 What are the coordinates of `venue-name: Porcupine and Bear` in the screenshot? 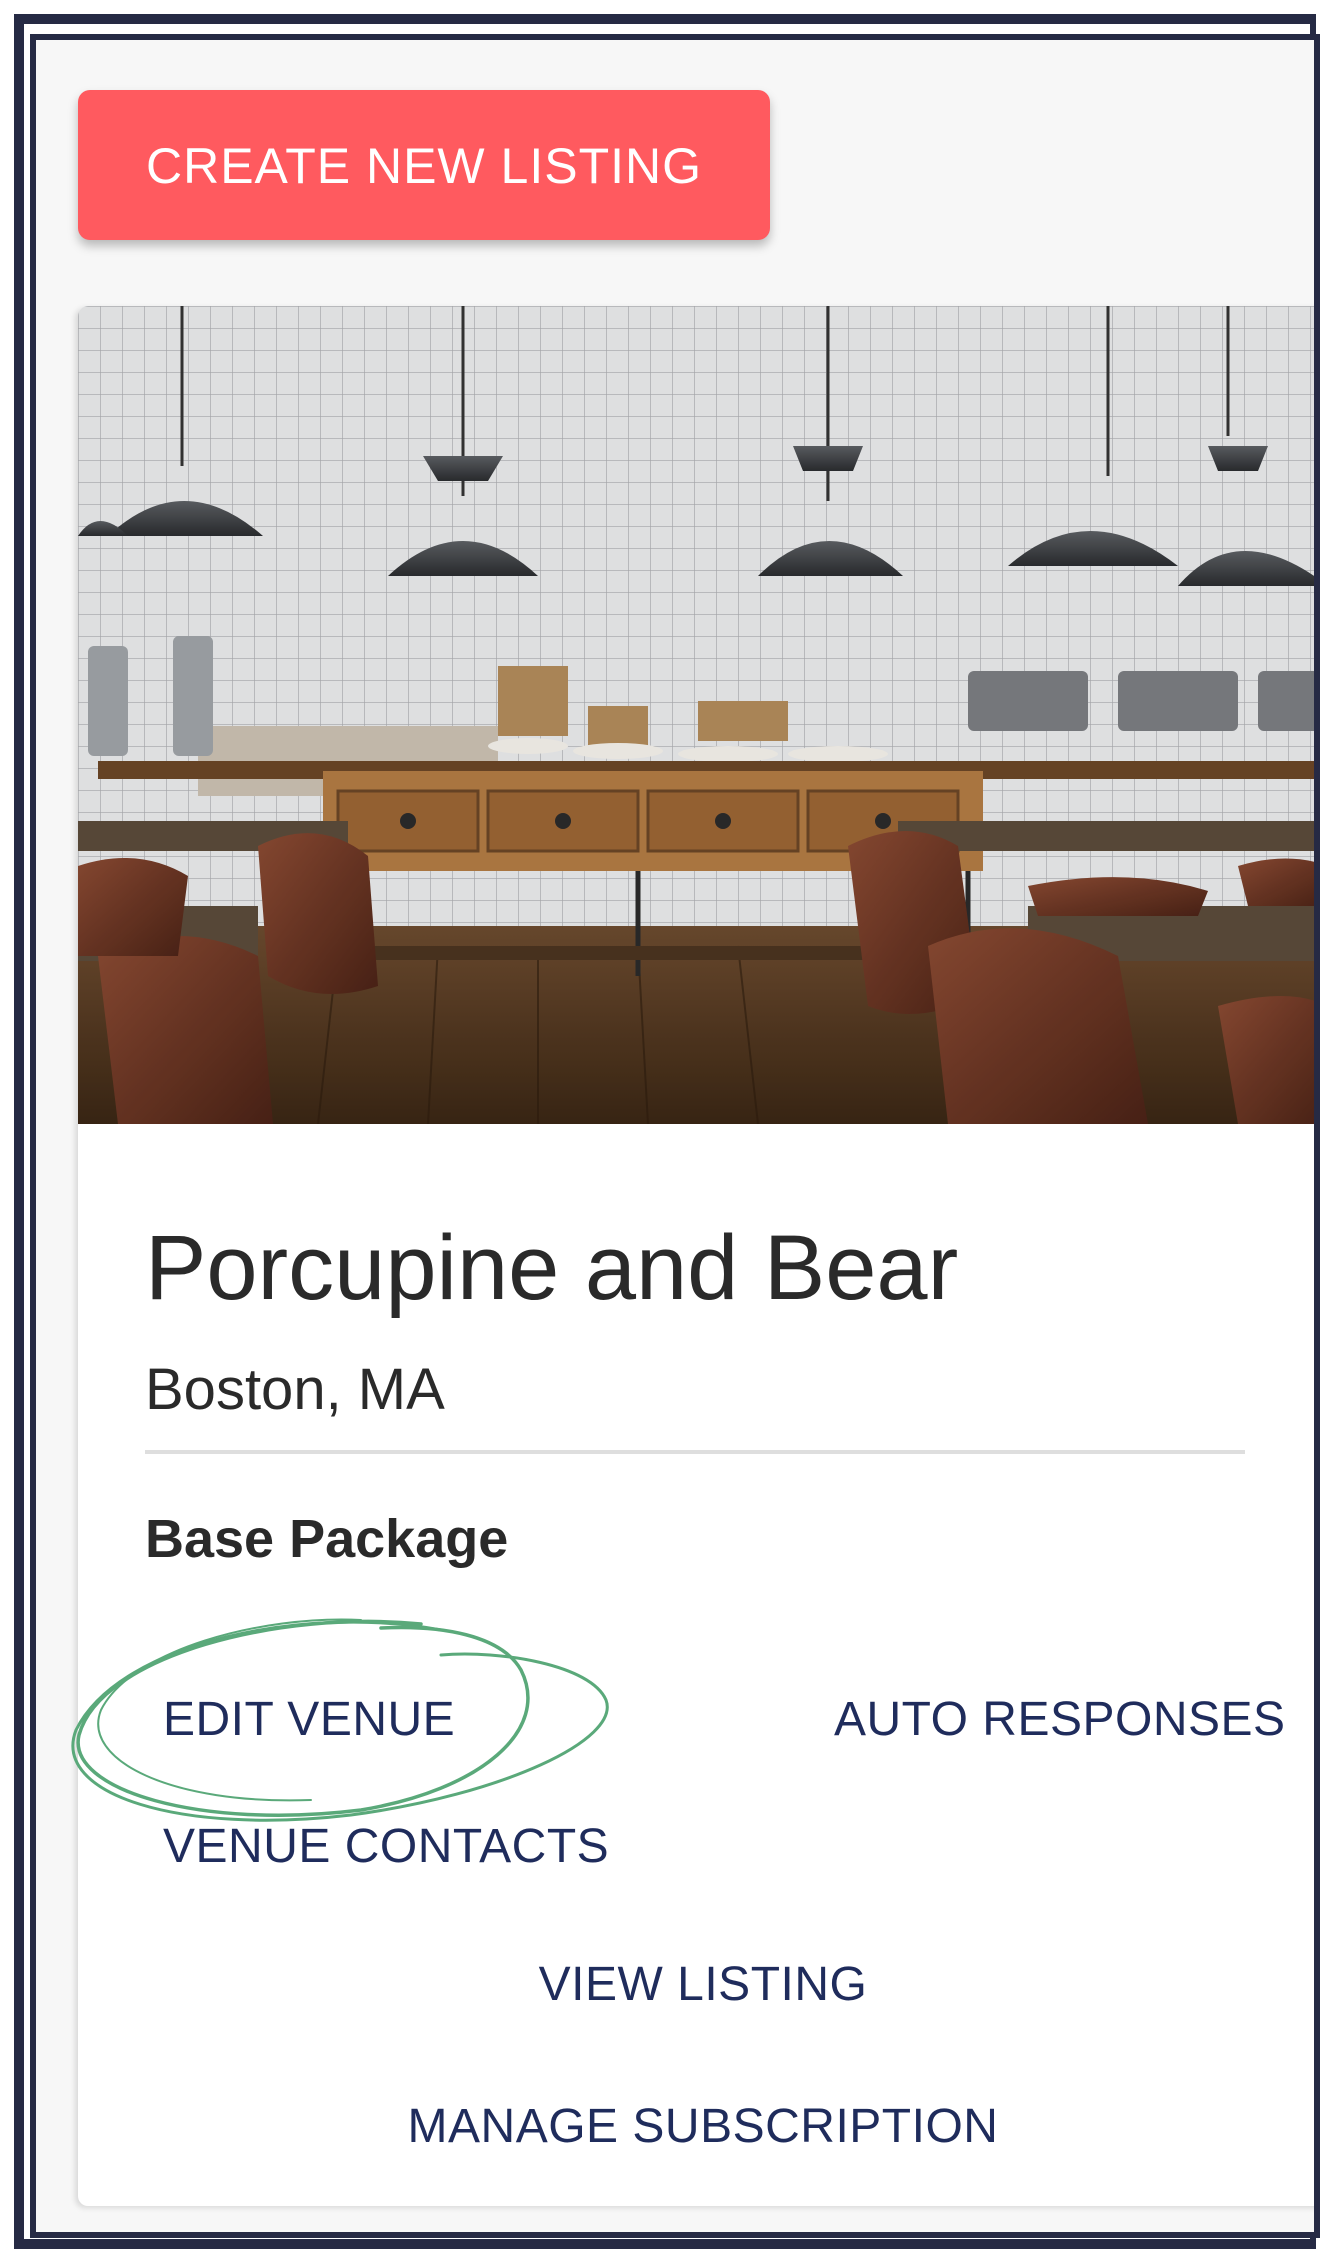 It's located at (552, 1268).